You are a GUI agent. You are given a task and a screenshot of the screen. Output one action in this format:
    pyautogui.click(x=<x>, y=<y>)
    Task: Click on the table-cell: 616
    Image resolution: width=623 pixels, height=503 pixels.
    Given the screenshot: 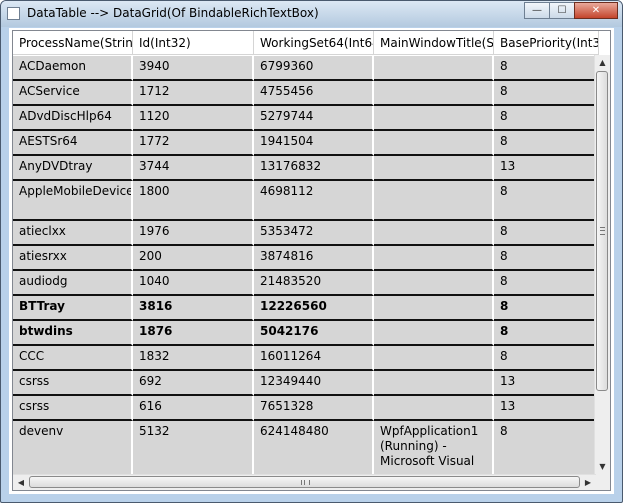 What is the action you would take?
    pyautogui.click(x=193, y=408)
    